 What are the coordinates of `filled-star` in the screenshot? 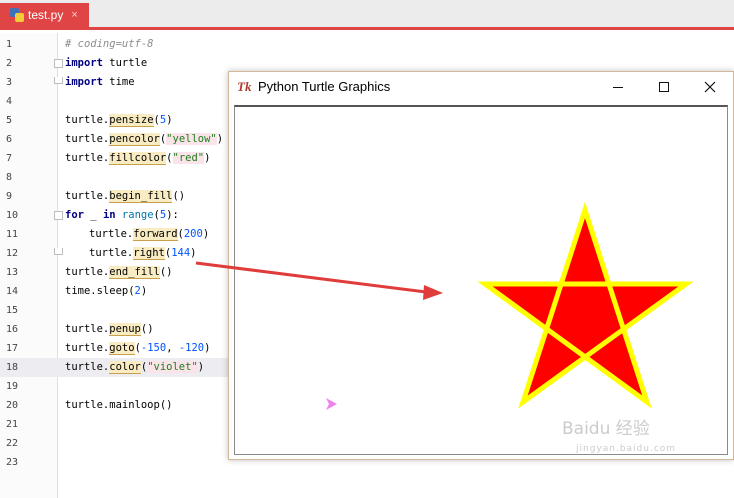 It's located at (585, 305).